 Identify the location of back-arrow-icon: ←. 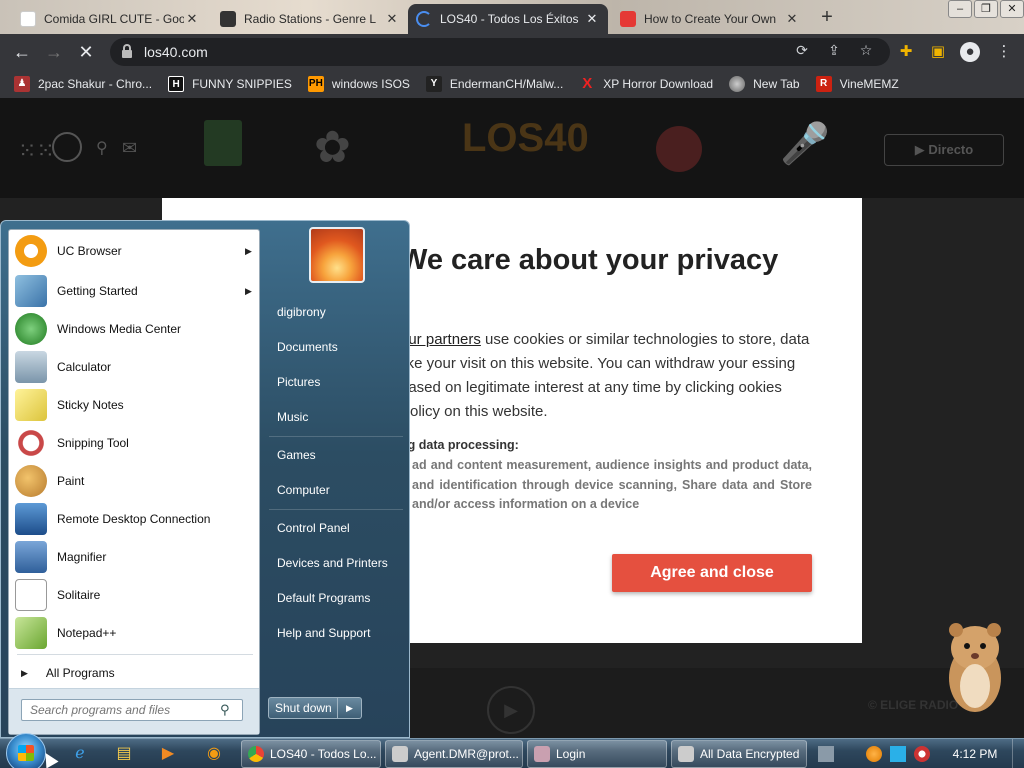
(22, 52).